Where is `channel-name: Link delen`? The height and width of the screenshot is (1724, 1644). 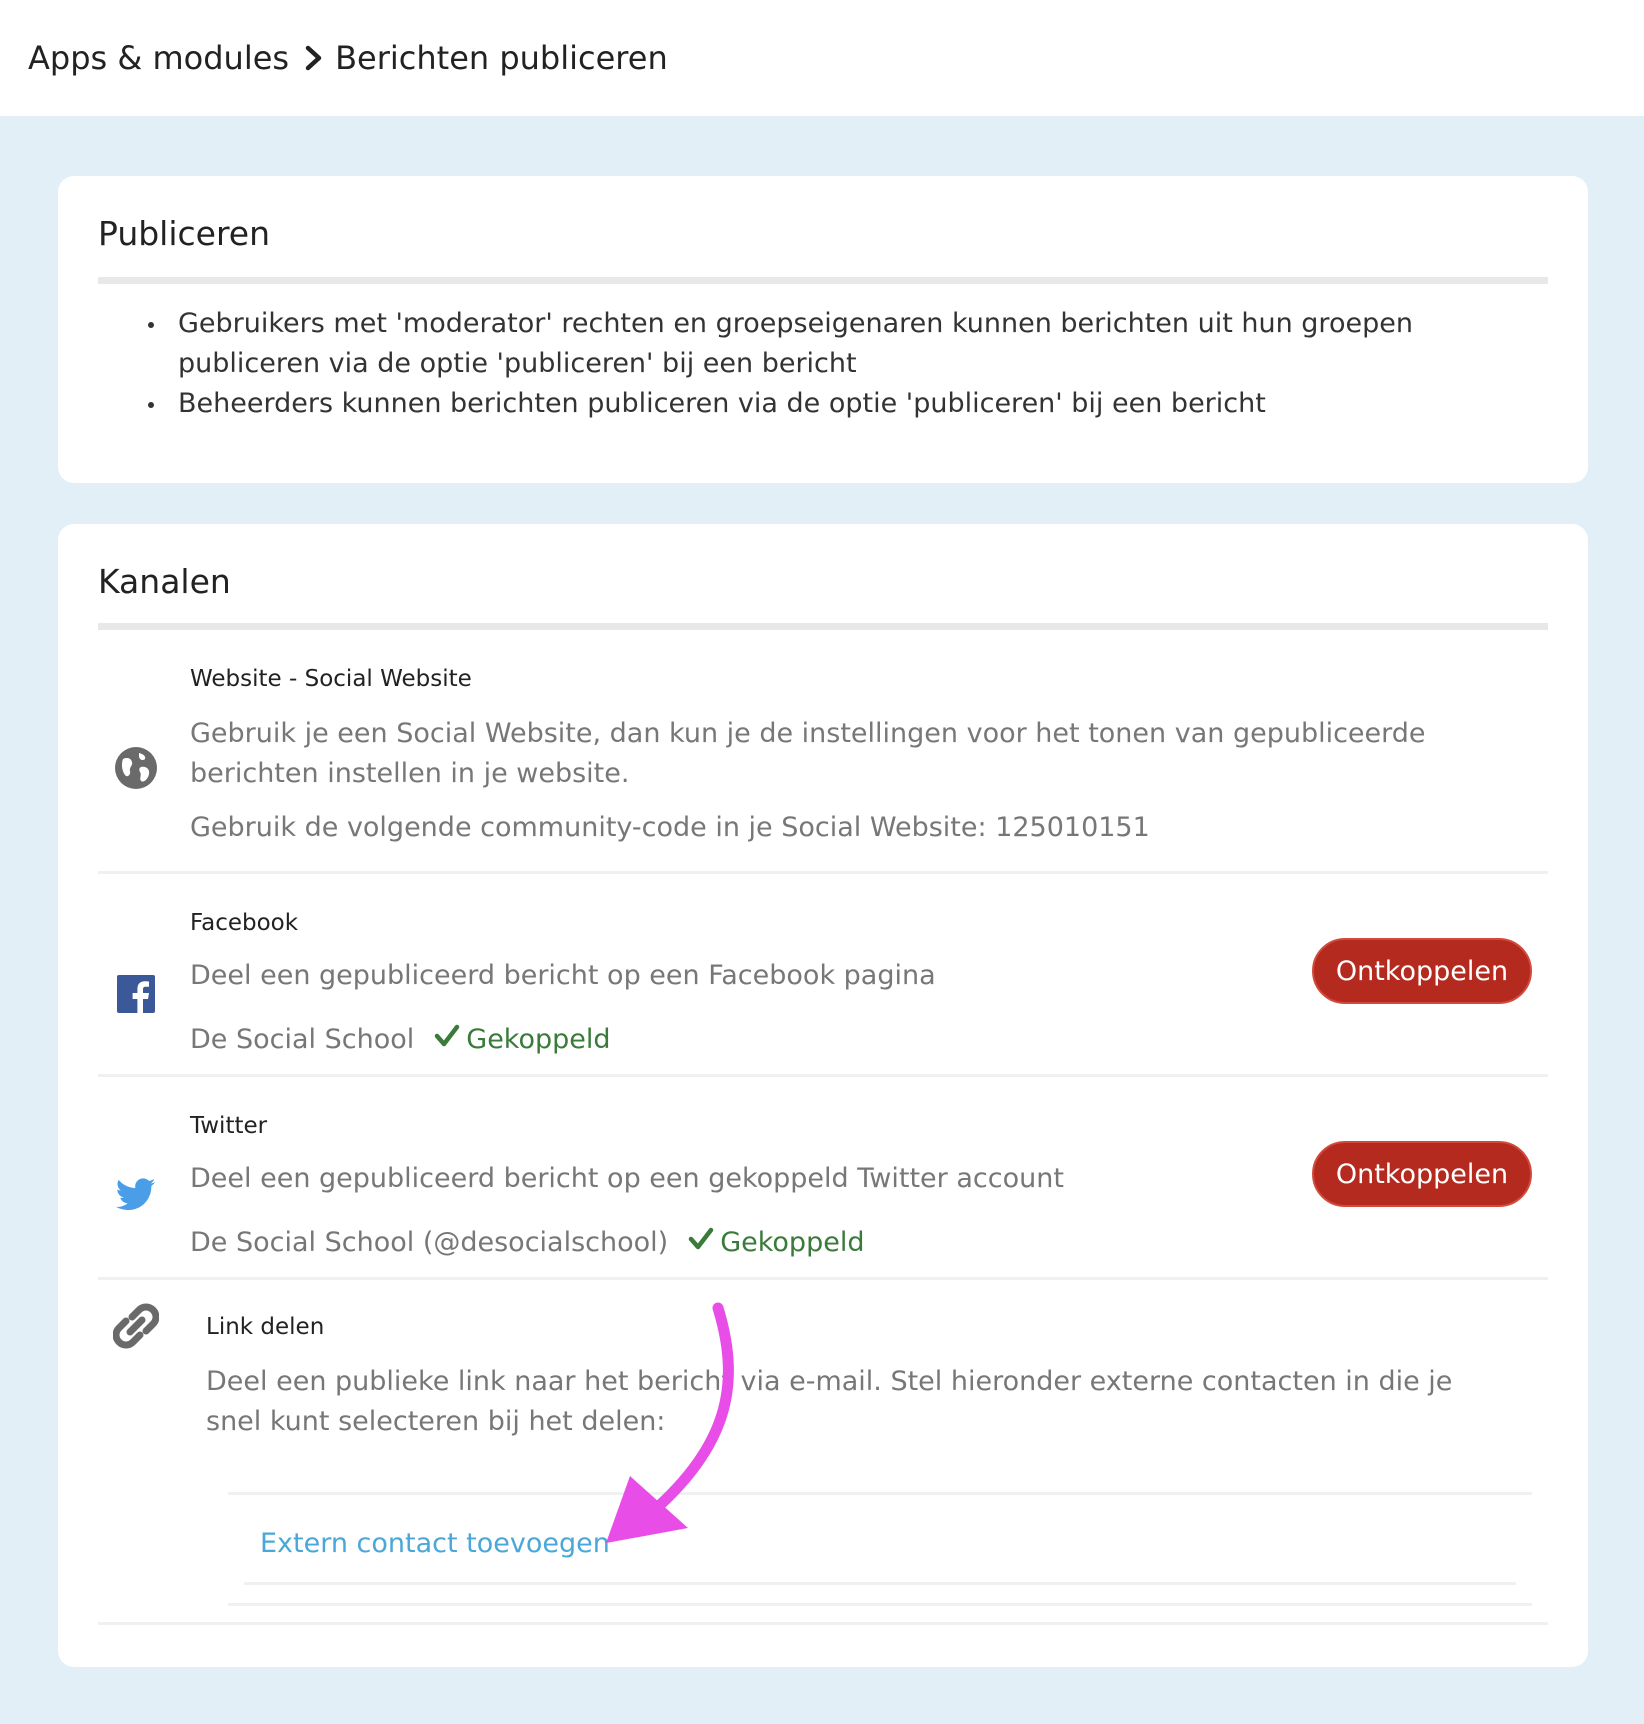 channel-name: Link delen is located at coordinates (265, 1327).